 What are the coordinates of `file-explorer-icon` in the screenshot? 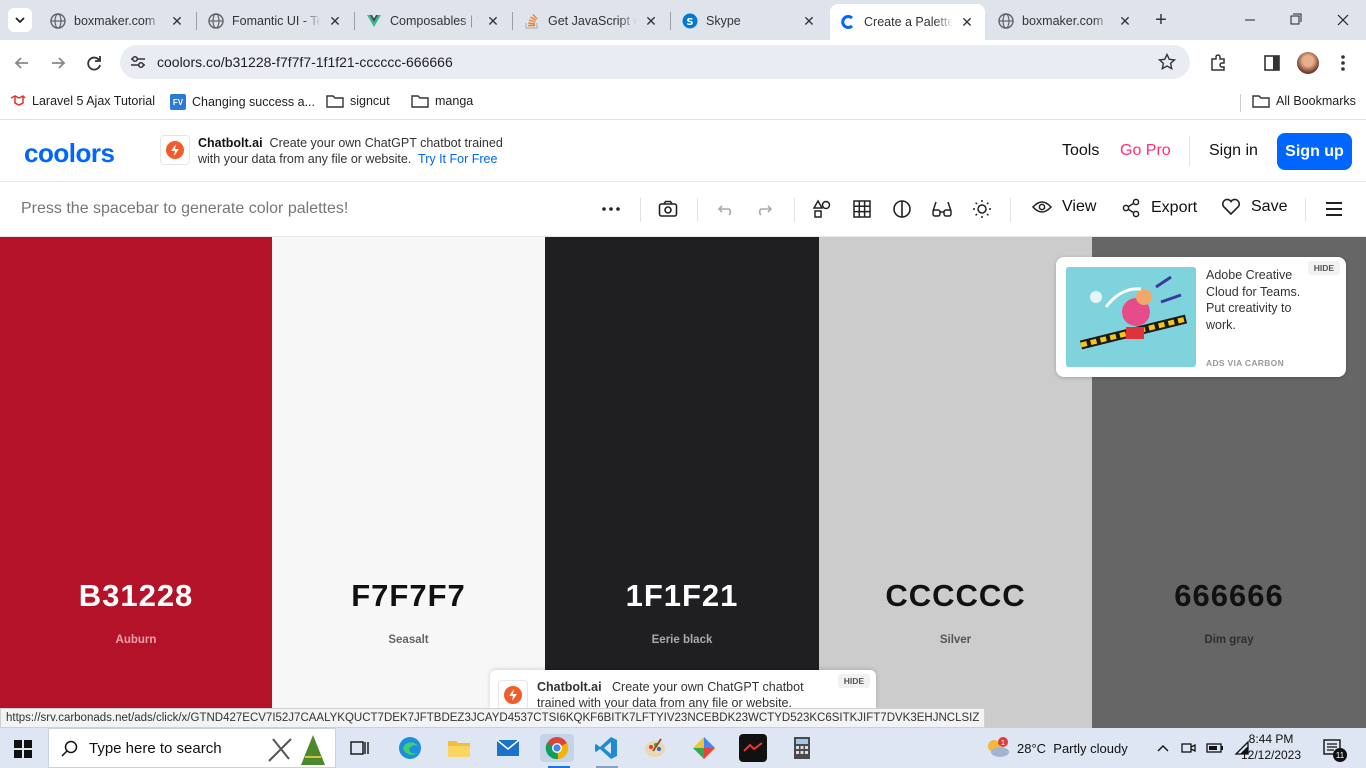 It's located at (459, 748).